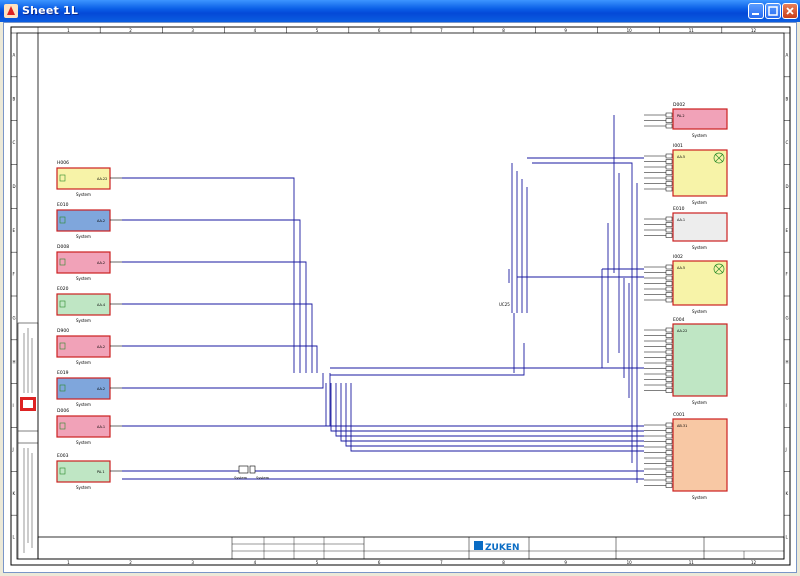 Image resolution: width=800 pixels, height=576 pixels. I want to click on ruler-col-label: 12, so click(754, 30).